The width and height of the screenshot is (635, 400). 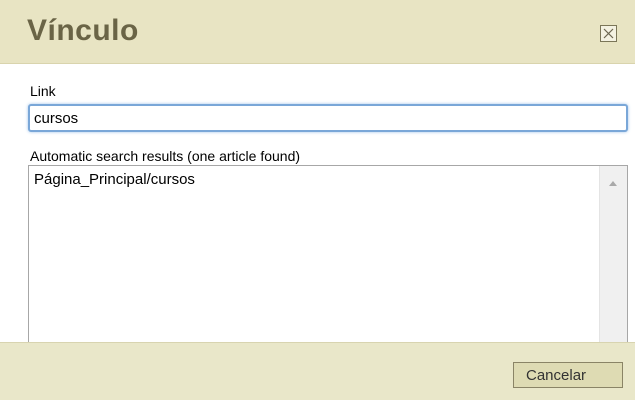 What do you see at coordinates (114, 179) in the screenshot?
I see `result-item: Página_Principal/cursos` at bounding box center [114, 179].